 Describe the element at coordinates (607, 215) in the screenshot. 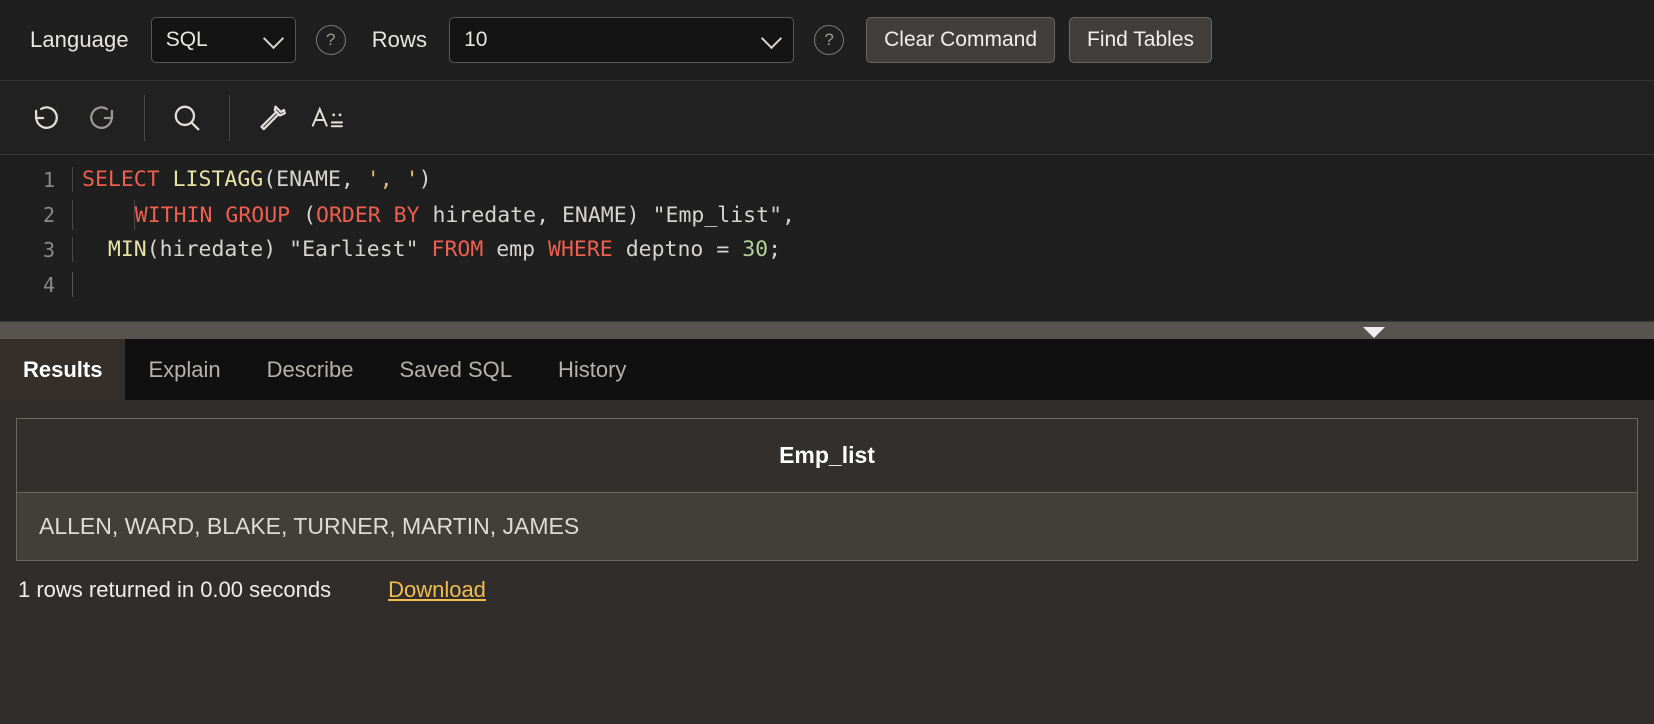

I see `sql-plain: hiredate, ENAME) "Emp_list",` at that location.